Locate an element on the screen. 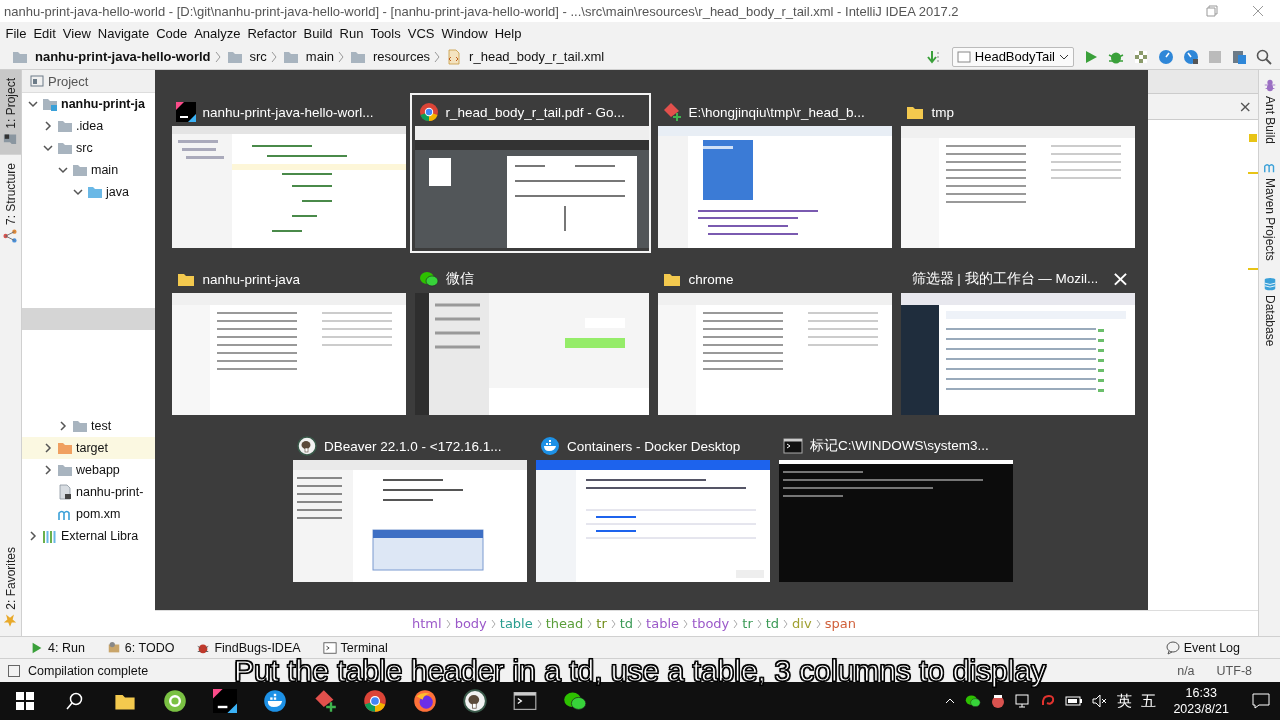 This screenshot has height=720, width=1280. structure-icon is located at coordinates (10, 235).